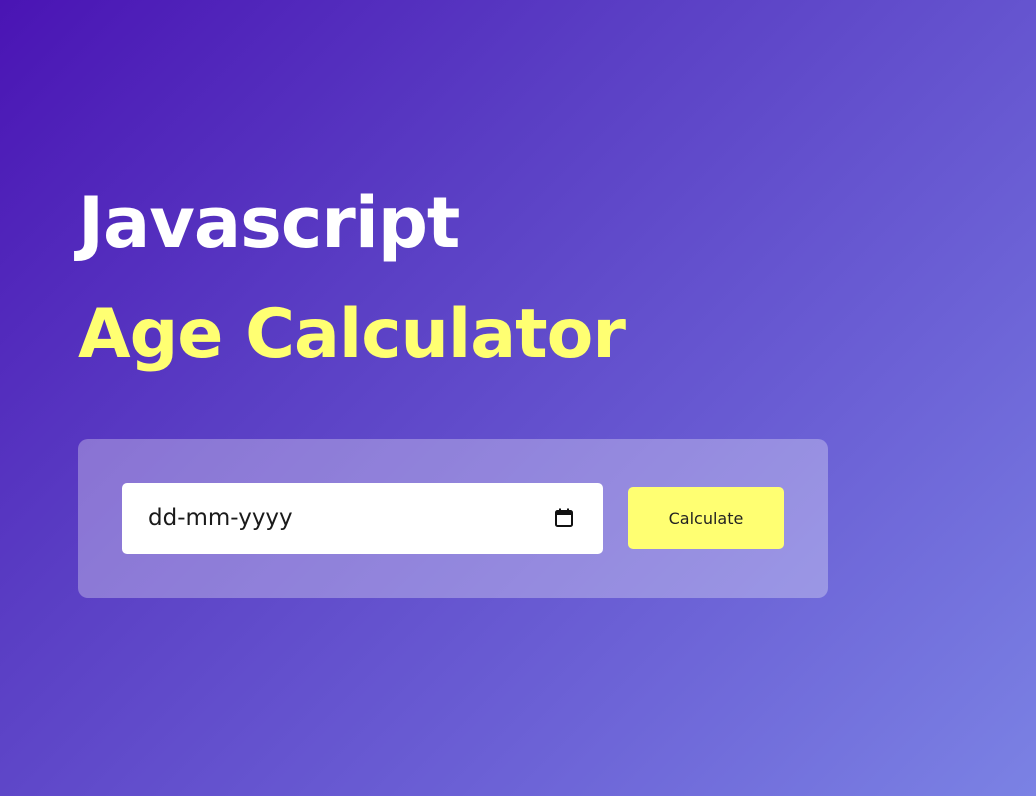 The width and height of the screenshot is (1036, 796). What do you see at coordinates (706, 518) in the screenshot?
I see `calculate-button: Calculate` at bounding box center [706, 518].